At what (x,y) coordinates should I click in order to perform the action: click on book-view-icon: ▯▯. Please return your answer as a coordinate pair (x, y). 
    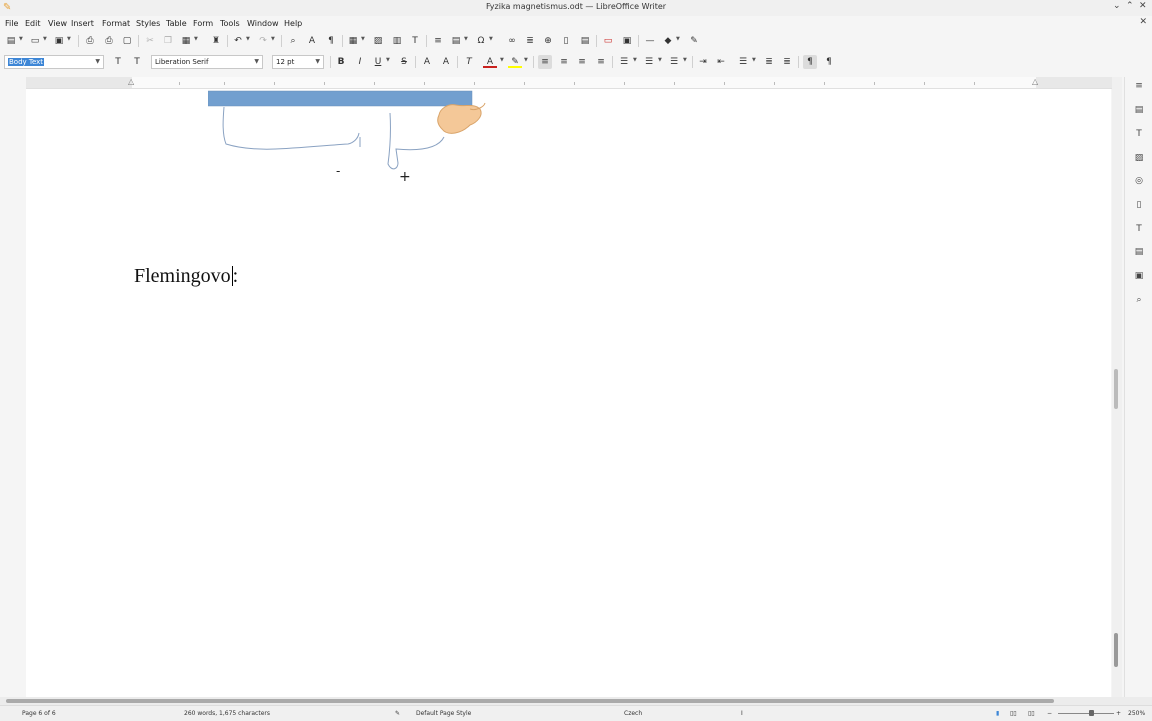
    Looking at the image, I should click on (1031, 713).